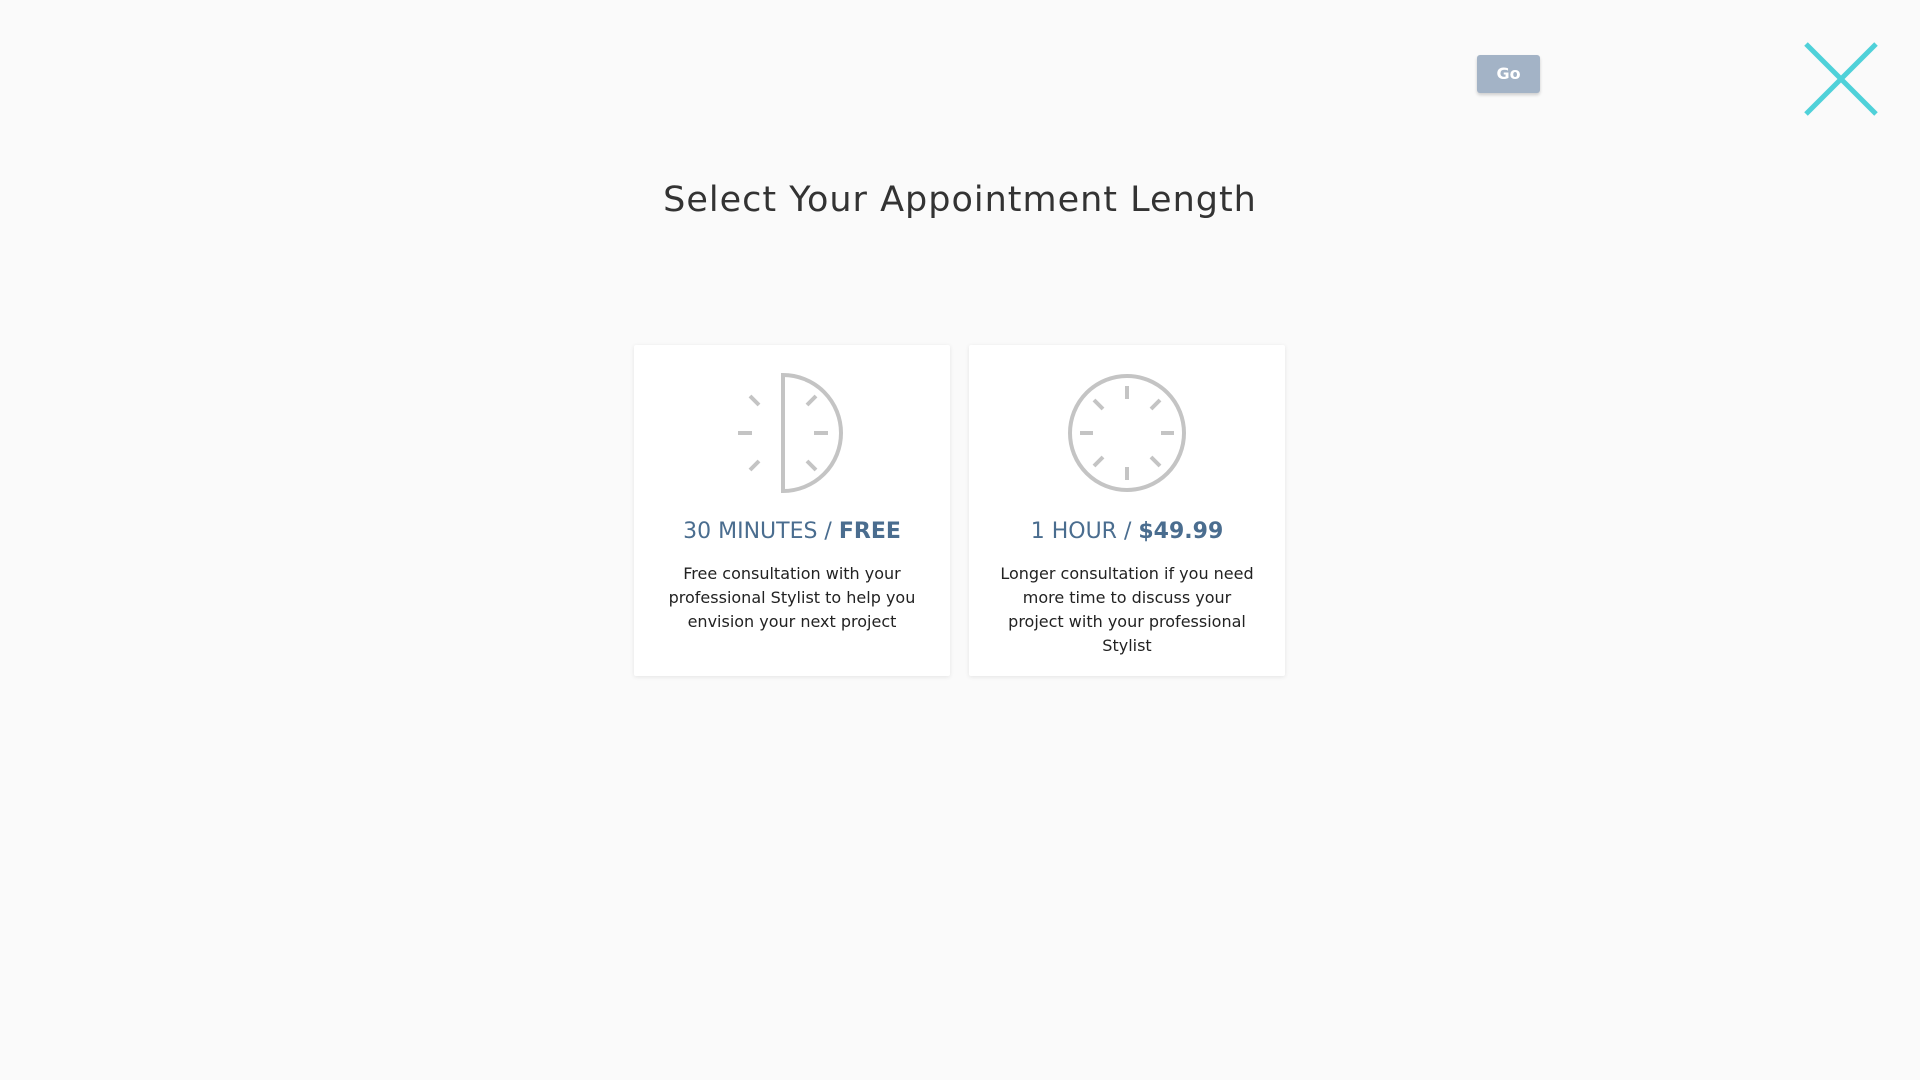  Describe the element at coordinates (869, 531) in the screenshot. I see `option-price: FREE` at that location.